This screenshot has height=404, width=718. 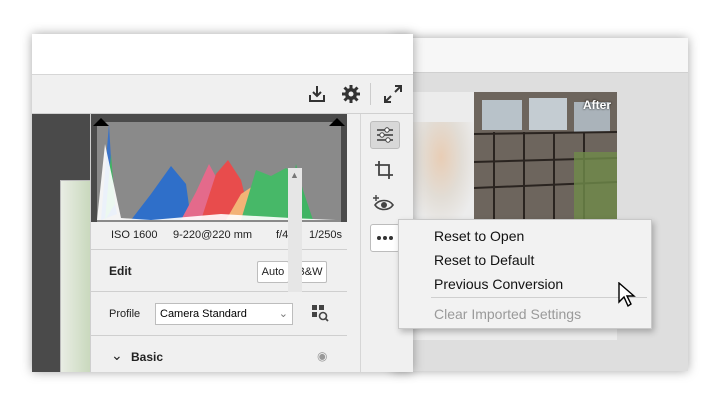 What do you see at coordinates (75, 276) in the screenshot?
I see `canvas-image` at bounding box center [75, 276].